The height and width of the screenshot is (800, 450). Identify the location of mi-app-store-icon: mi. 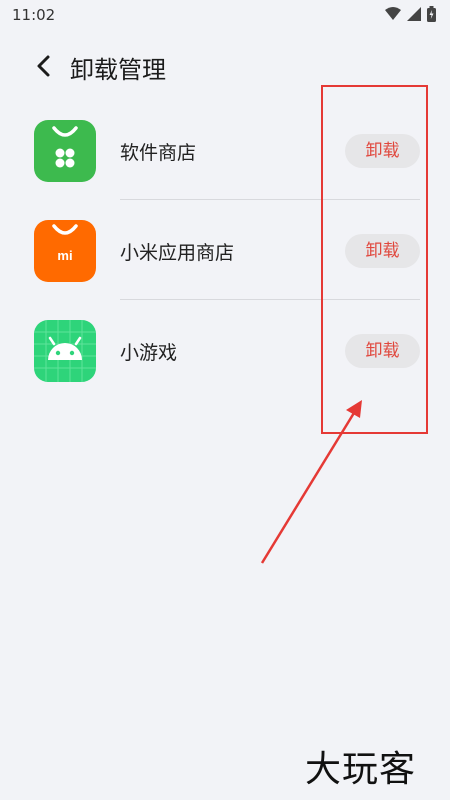
(65, 251).